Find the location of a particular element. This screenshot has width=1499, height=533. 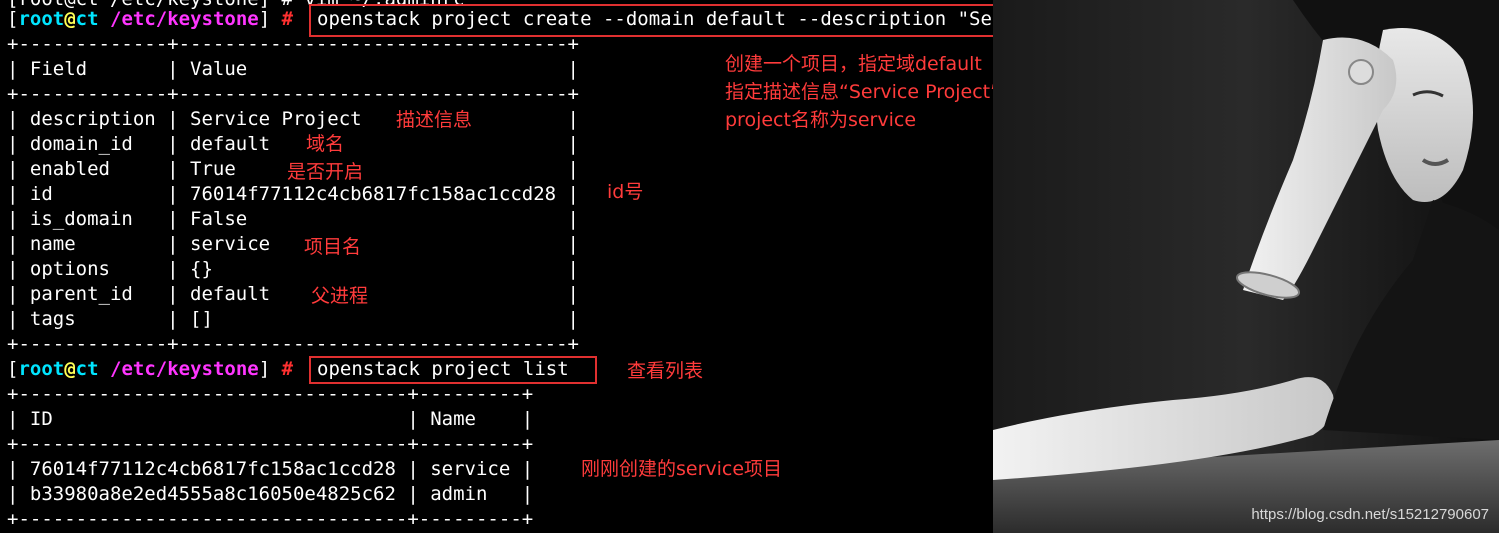

table-header: | ID | Name | is located at coordinates (270, 419).